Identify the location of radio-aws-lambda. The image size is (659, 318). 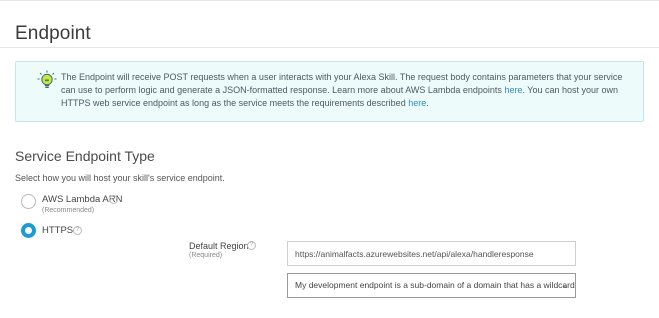
(28, 201).